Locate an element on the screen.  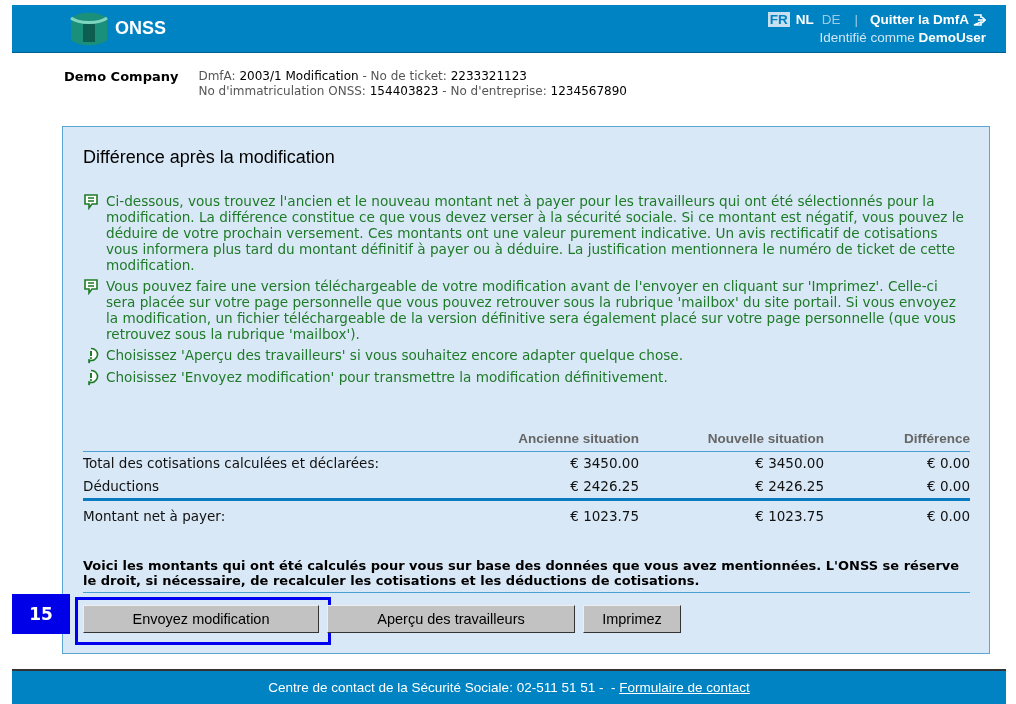
panel-title: Différence après la modification is located at coordinates (209, 157).